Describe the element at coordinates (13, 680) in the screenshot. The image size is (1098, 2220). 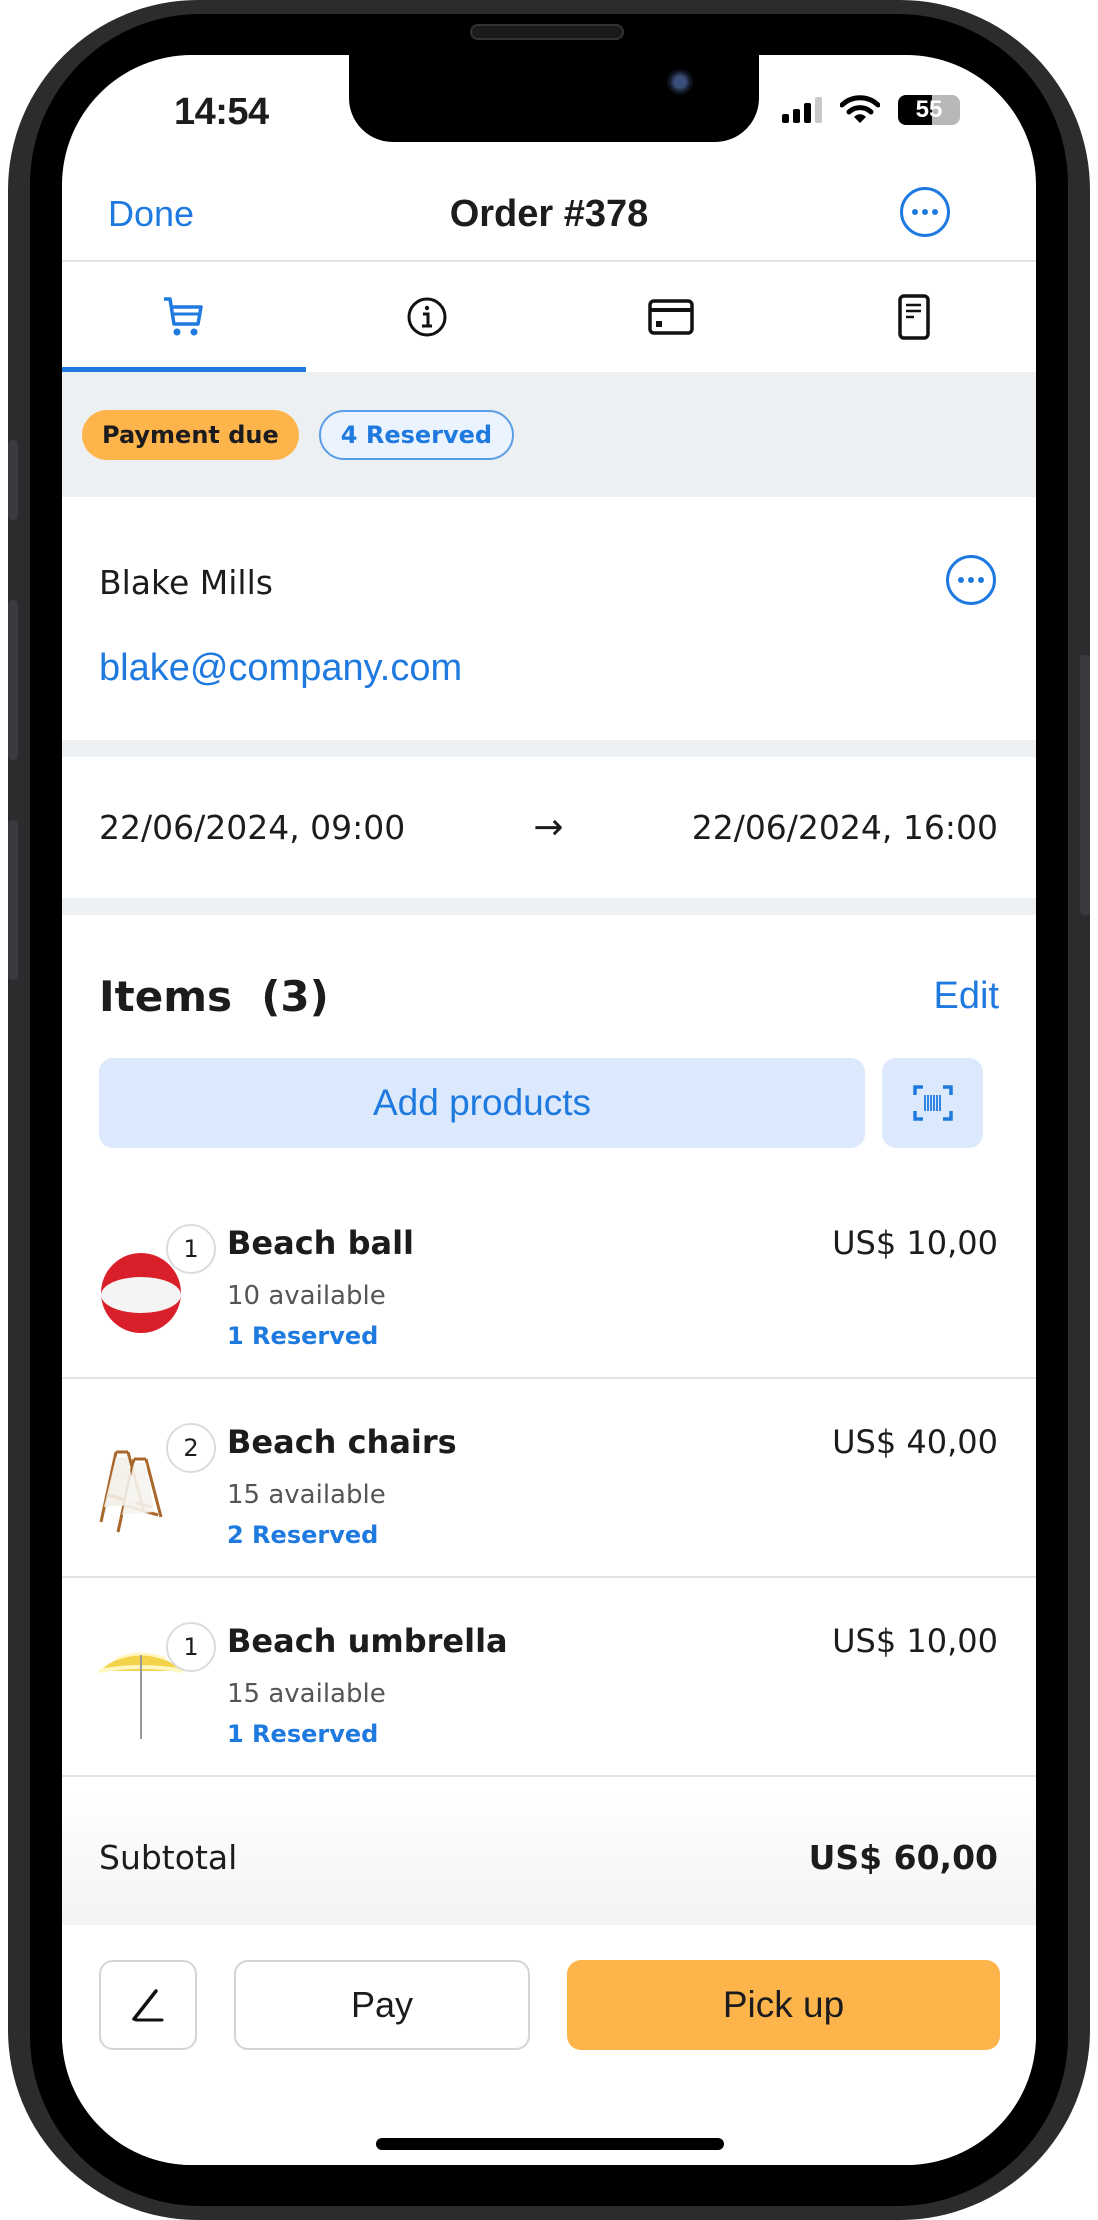
I see `volume-up-button` at that location.